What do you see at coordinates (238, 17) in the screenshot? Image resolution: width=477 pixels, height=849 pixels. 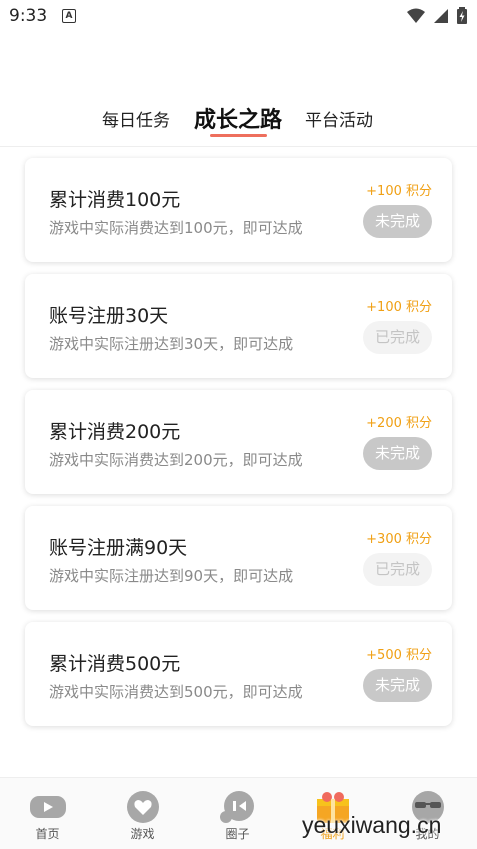 I see `status-bar: 9:33 A` at bounding box center [238, 17].